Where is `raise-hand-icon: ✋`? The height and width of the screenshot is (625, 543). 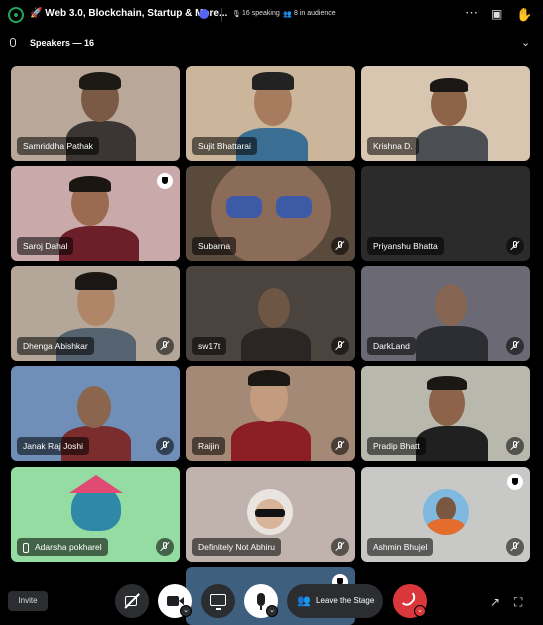
raise-hand-icon: ✋ is located at coordinates (524, 15).